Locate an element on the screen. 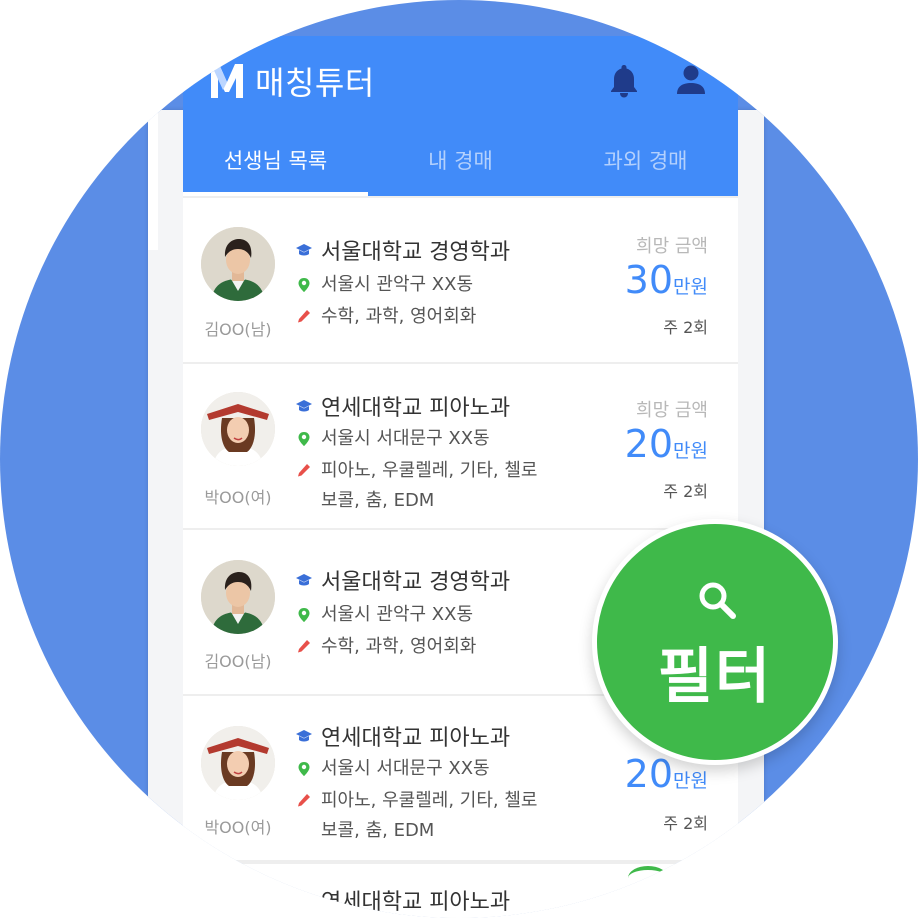 The image size is (918, 918). app-title: 매칭튜터 is located at coordinates (315, 83).